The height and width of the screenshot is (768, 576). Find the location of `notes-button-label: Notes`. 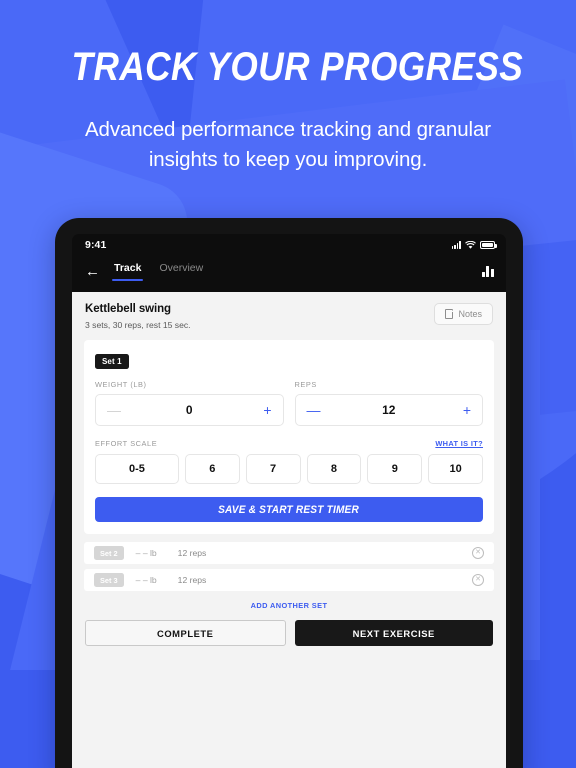

notes-button-label: Notes is located at coordinates (470, 314).